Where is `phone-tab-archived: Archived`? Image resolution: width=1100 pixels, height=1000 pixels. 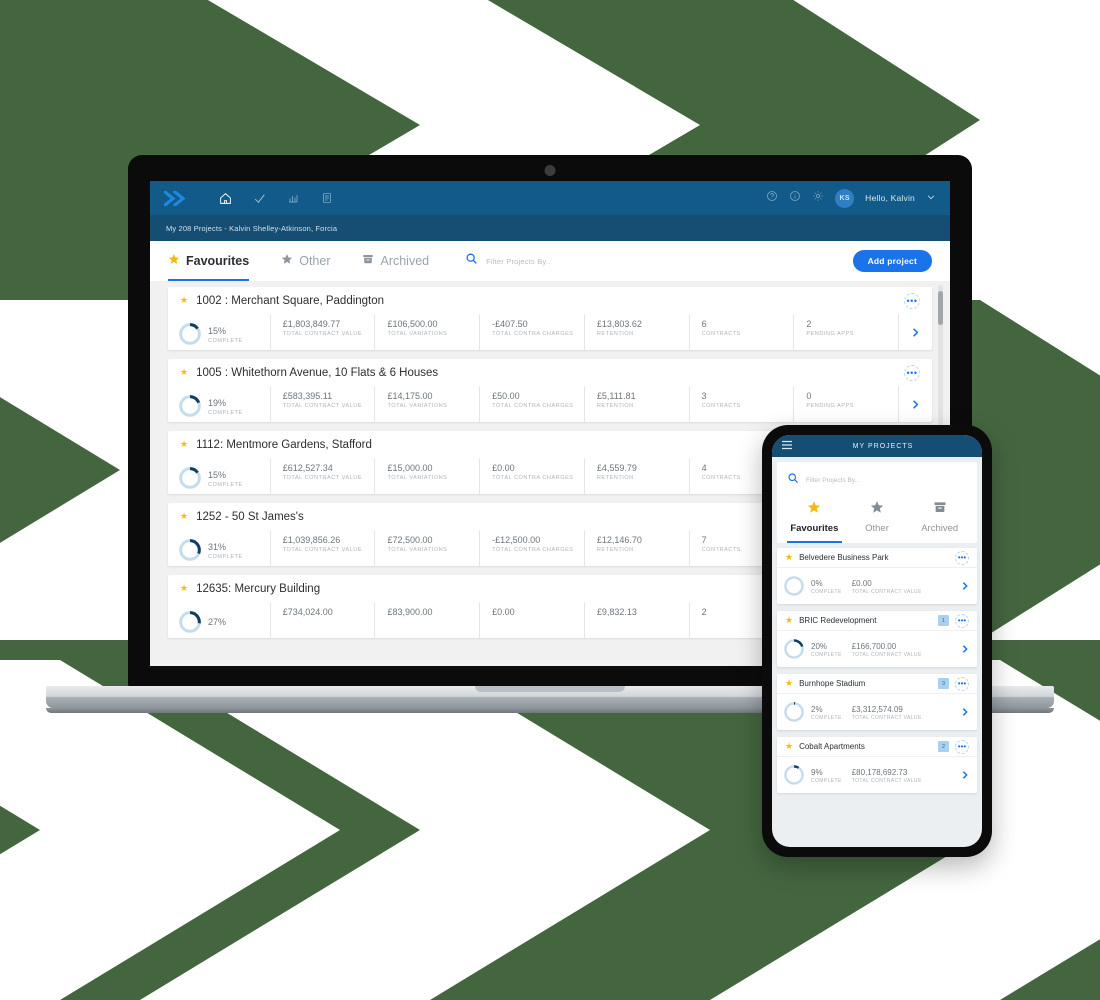 phone-tab-archived: Archived is located at coordinates (939, 519).